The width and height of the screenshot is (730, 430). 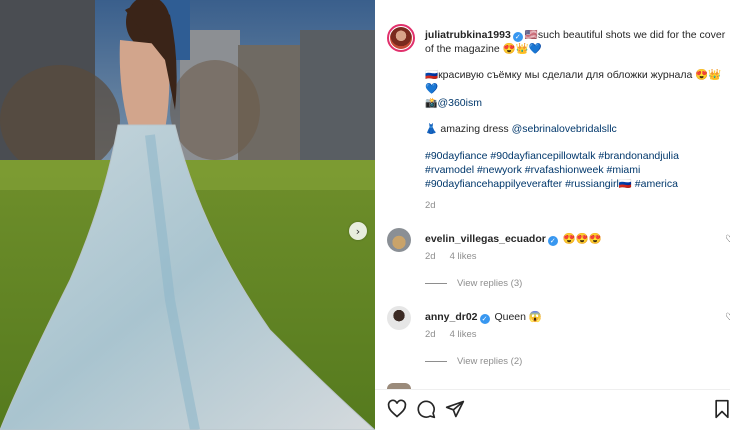 I want to click on view-replies-label: View replies (2), so click(x=490, y=361).